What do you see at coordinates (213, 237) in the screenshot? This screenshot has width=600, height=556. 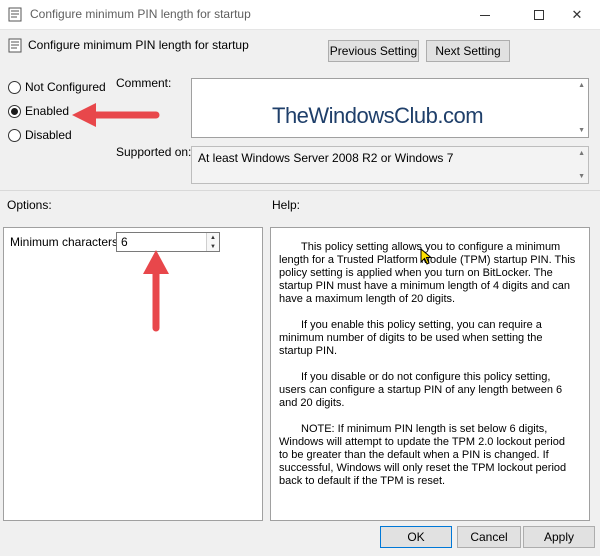 I see `stepper-up-icon: ▲` at bounding box center [213, 237].